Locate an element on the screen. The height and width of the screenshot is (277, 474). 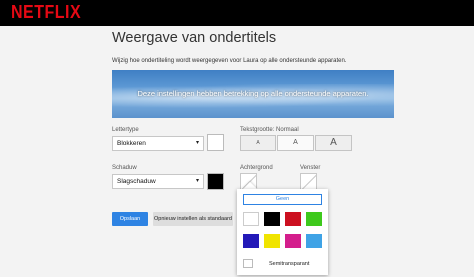
no-color-button: Geen is located at coordinates (282, 199).